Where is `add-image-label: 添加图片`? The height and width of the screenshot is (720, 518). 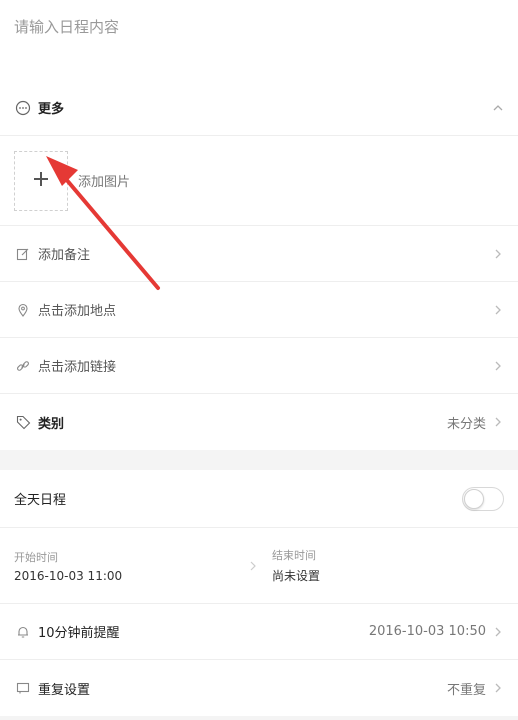
add-image-label: 添加图片 is located at coordinates (104, 182).